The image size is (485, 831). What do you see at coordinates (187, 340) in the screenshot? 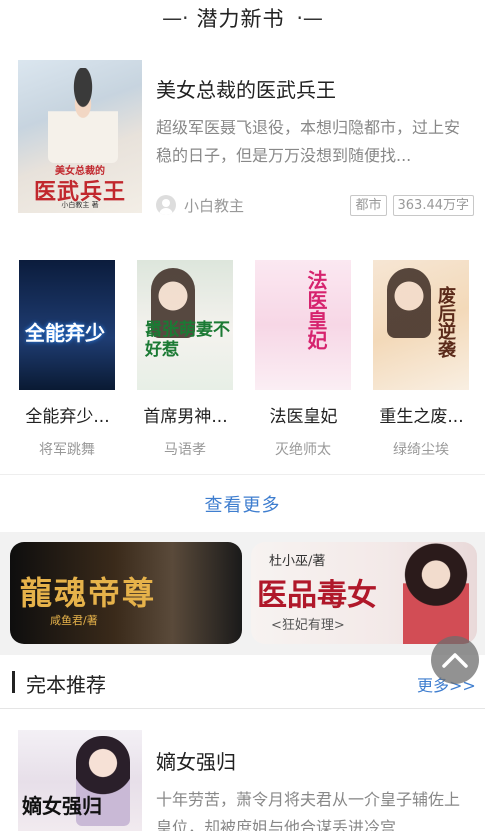
I see `book-cover-text: 嚣张萌妻不好惹` at bounding box center [187, 340].